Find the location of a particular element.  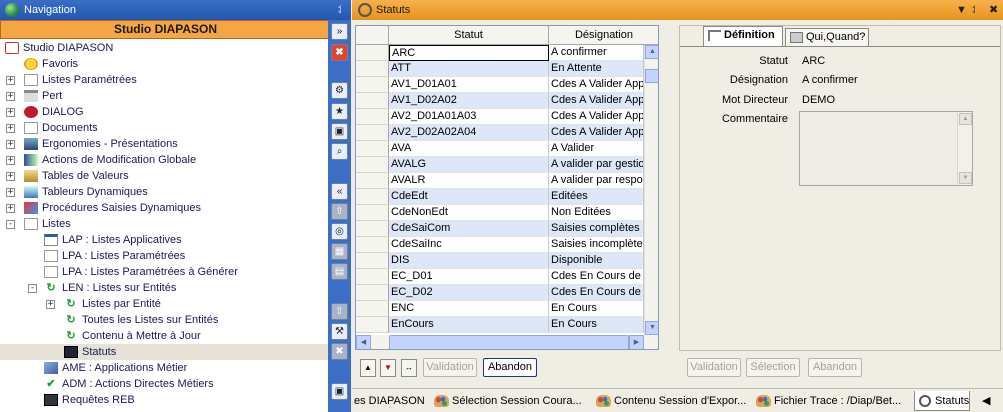

column-header-statut: Statut is located at coordinates (469, 35).